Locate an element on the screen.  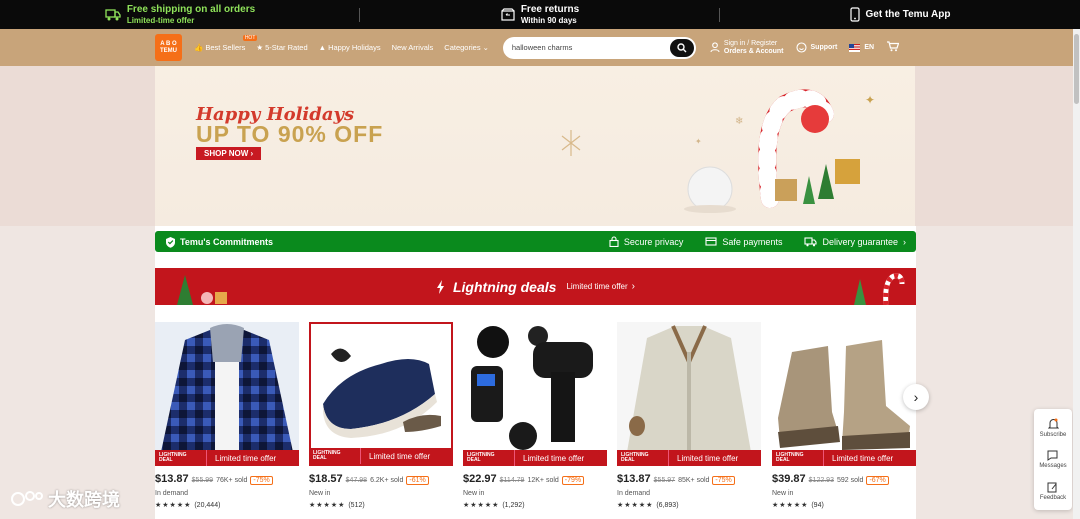
returns-subtitle: Within 90 days is located at coordinates (548, 20).